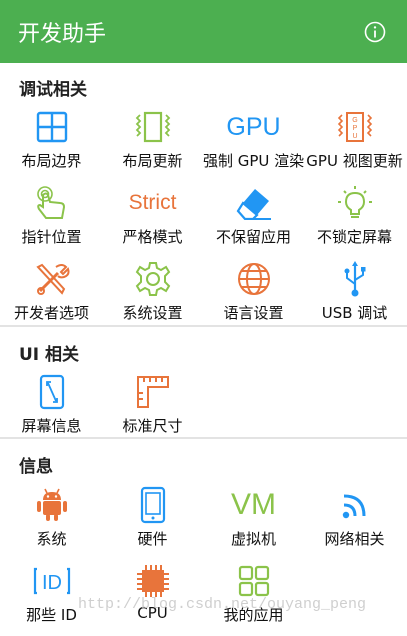 The height and width of the screenshot is (636, 407). I want to click on cpu-chip-icon, so click(152, 581).